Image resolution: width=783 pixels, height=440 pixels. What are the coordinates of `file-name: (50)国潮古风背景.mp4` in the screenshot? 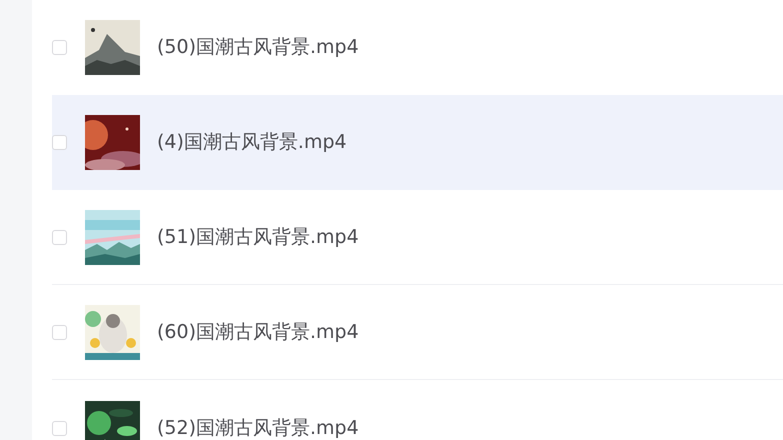 It's located at (258, 47).